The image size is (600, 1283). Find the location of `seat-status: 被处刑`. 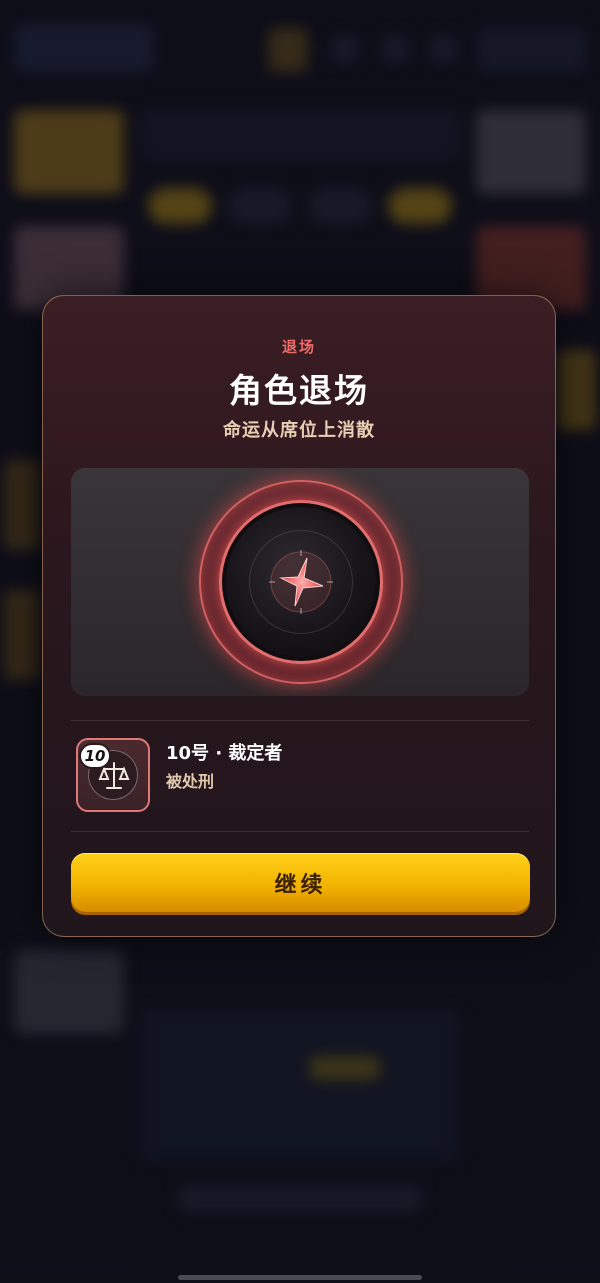

seat-status: 被处刑 is located at coordinates (190, 781).